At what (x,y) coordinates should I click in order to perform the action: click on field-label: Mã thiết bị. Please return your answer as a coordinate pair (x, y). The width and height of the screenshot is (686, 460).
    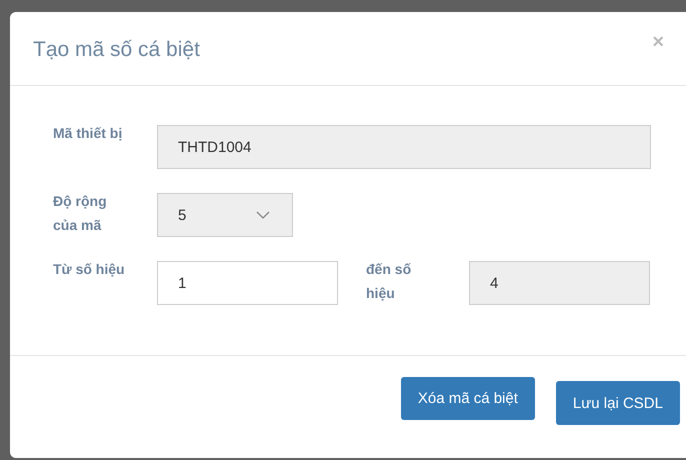
    Looking at the image, I should click on (88, 133).